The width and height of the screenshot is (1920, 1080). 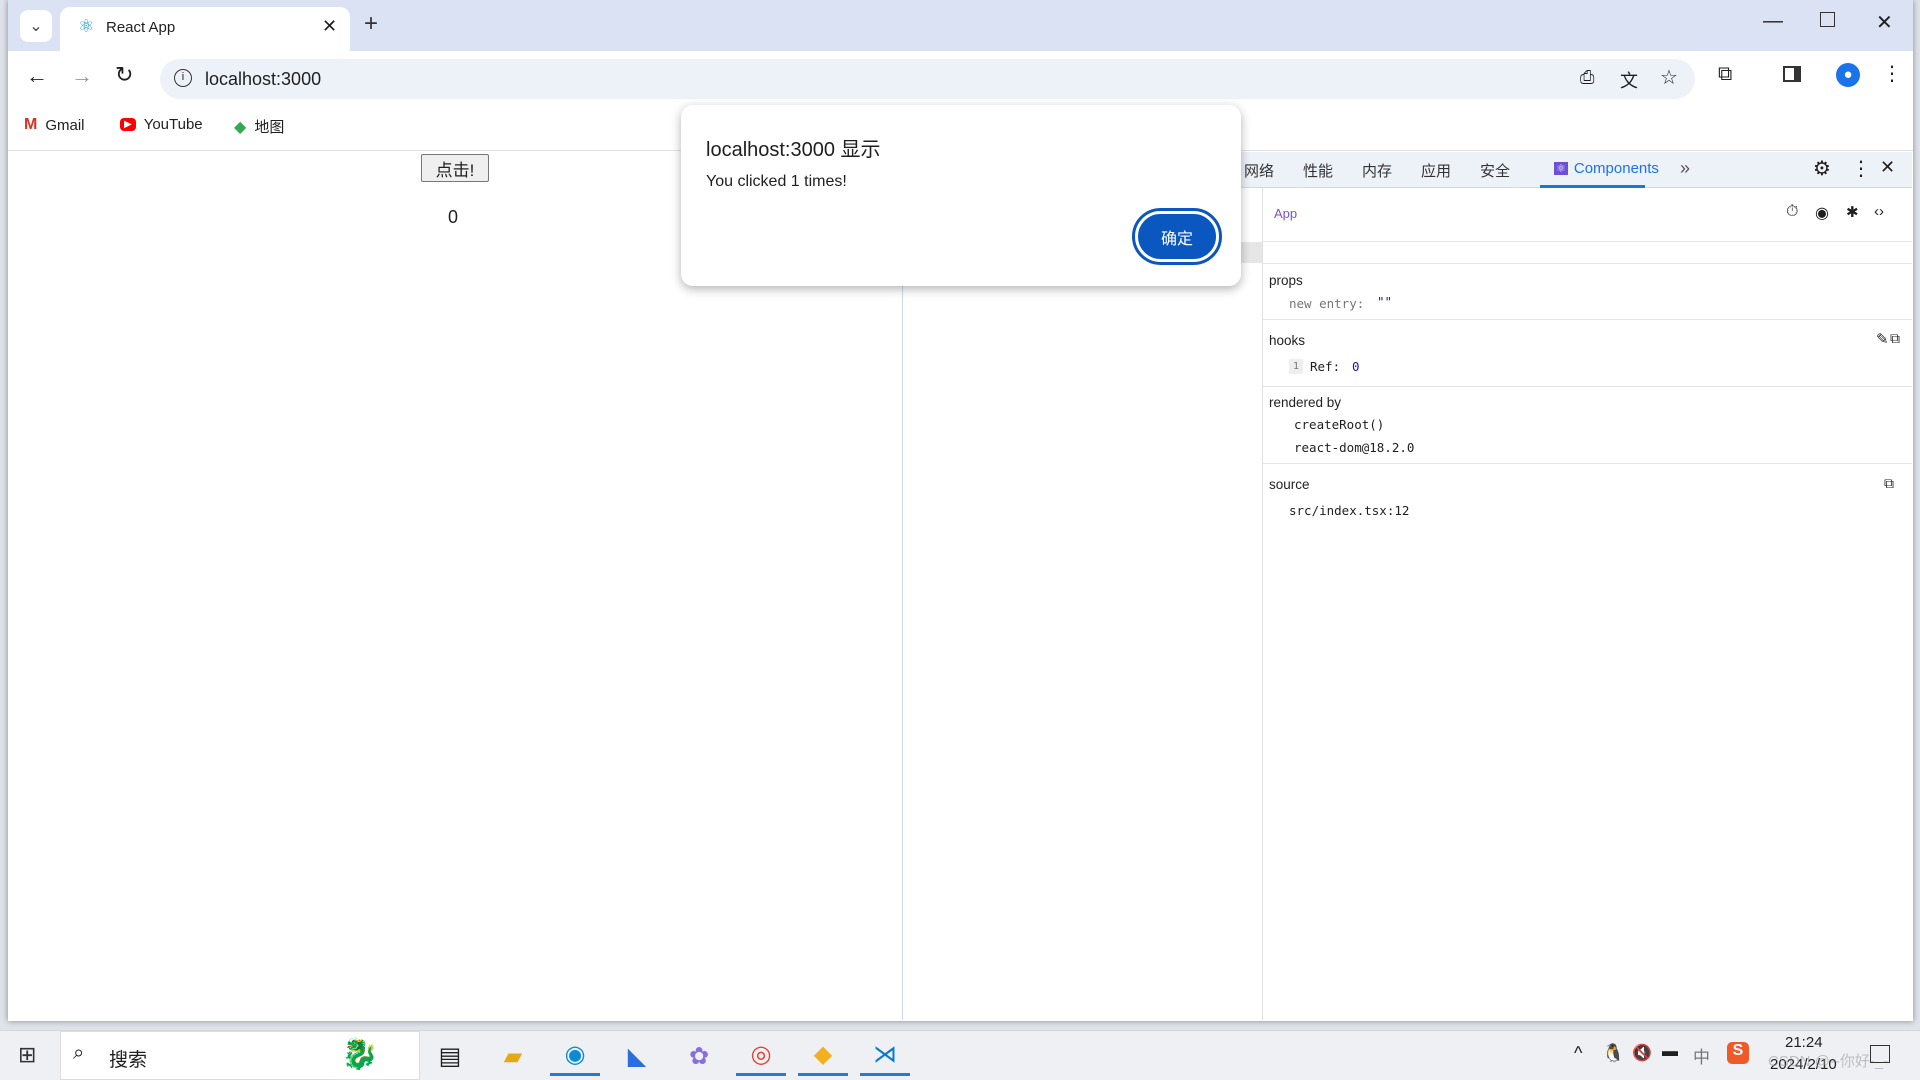 What do you see at coordinates (1587, 77) in the screenshot?
I see `install-icon: ⎙` at bounding box center [1587, 77].